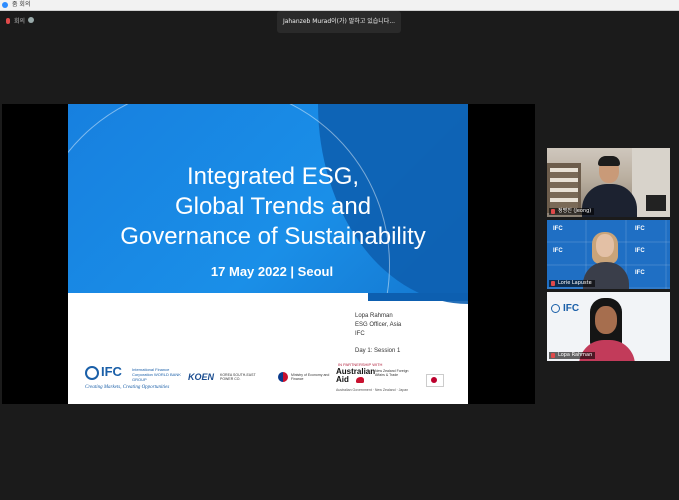 Image resolution: width=679 pixels, height=500 pixels. Describe the element at coordinates (360, 334) in the screenshot. I see `presenter-org: IFC` at that location.